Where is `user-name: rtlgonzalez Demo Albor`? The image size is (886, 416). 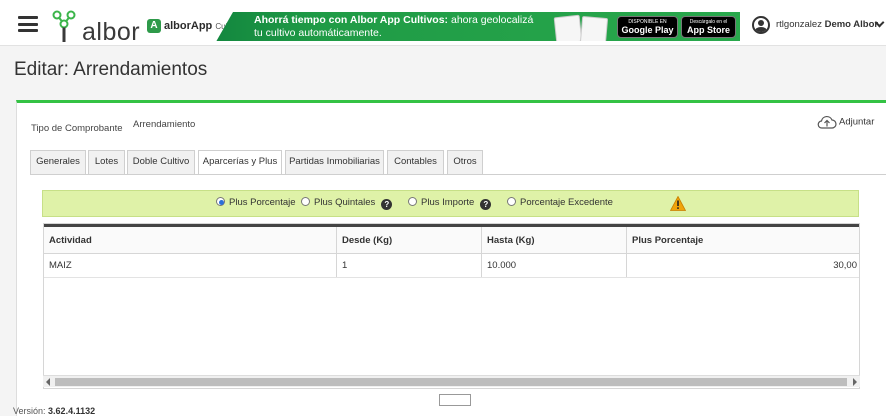
user-name: rtlgonzalez Demo Albor is located at coordinates (827, 24).